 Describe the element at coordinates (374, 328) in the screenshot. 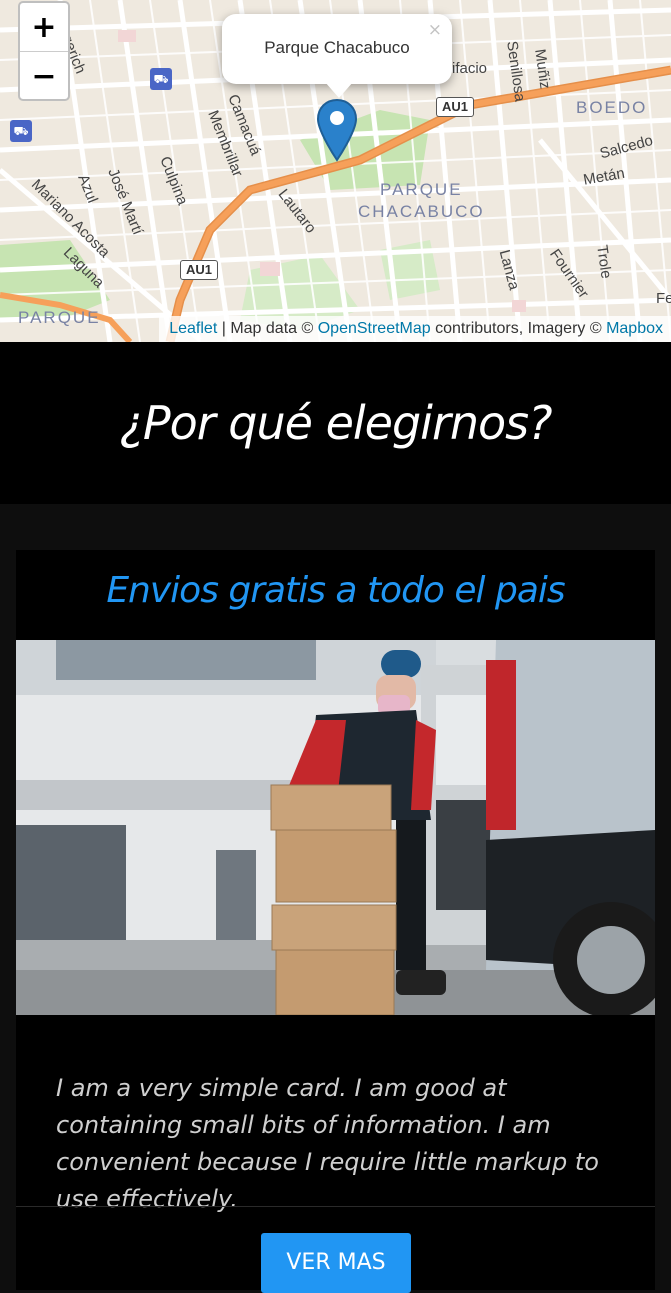

I see `osm-link: OpenStreetMap` at that location.